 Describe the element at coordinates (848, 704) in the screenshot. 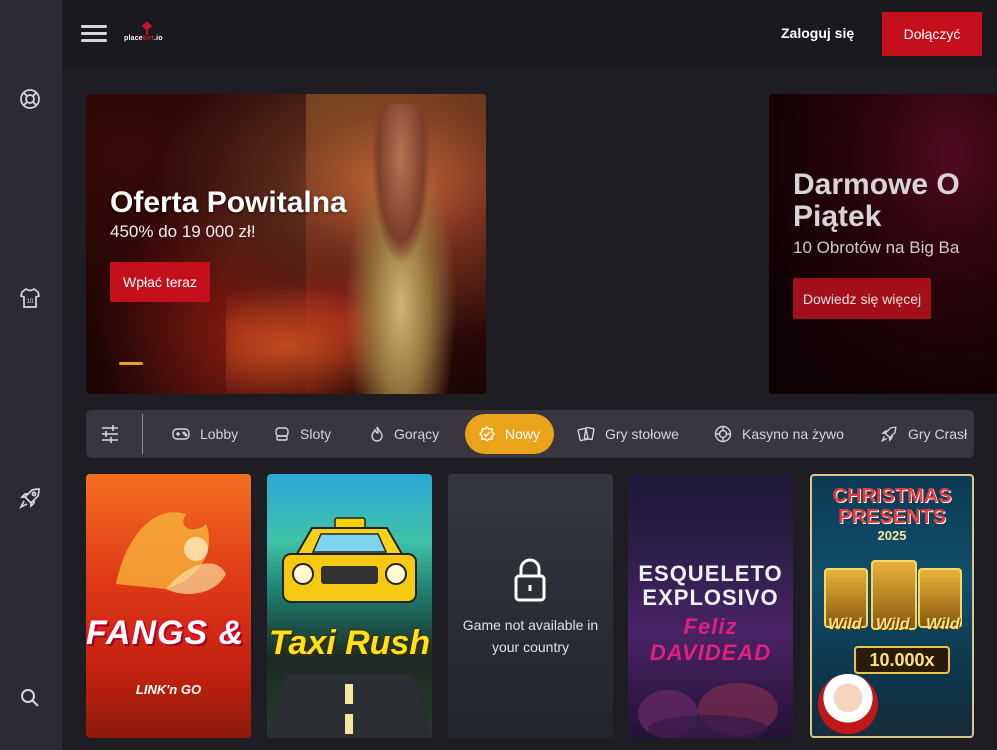

I see `santa-art` at that location.